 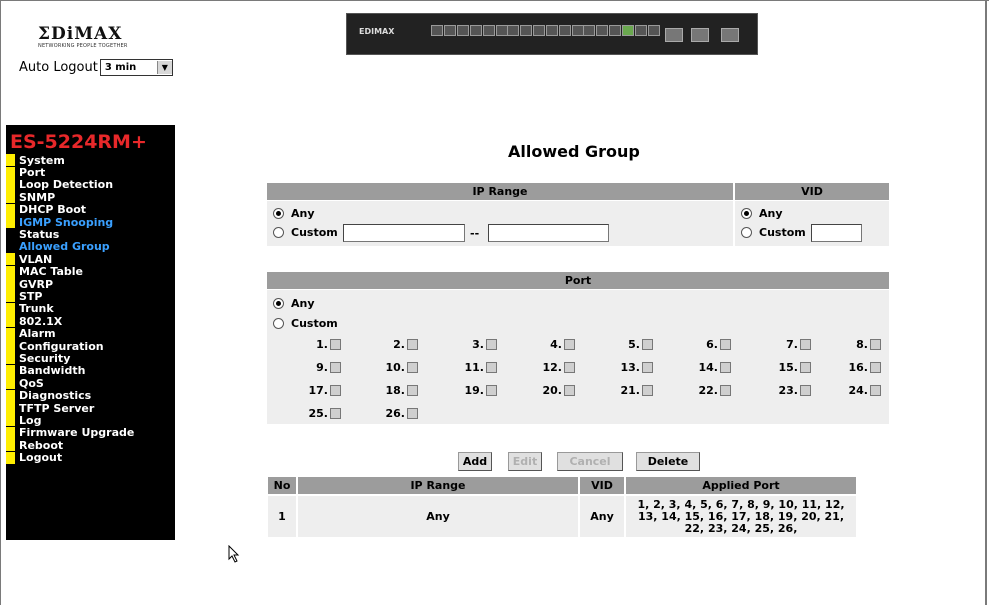 What do you see at coordinates (90, 333) in the screenshot?
I see `sidebar-item-alarm: Alarm` at bounding box center [90, 333].